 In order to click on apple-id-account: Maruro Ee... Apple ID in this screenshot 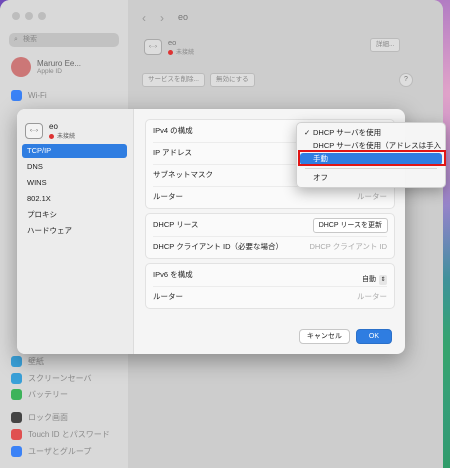, I will do `click(46, 67)`.